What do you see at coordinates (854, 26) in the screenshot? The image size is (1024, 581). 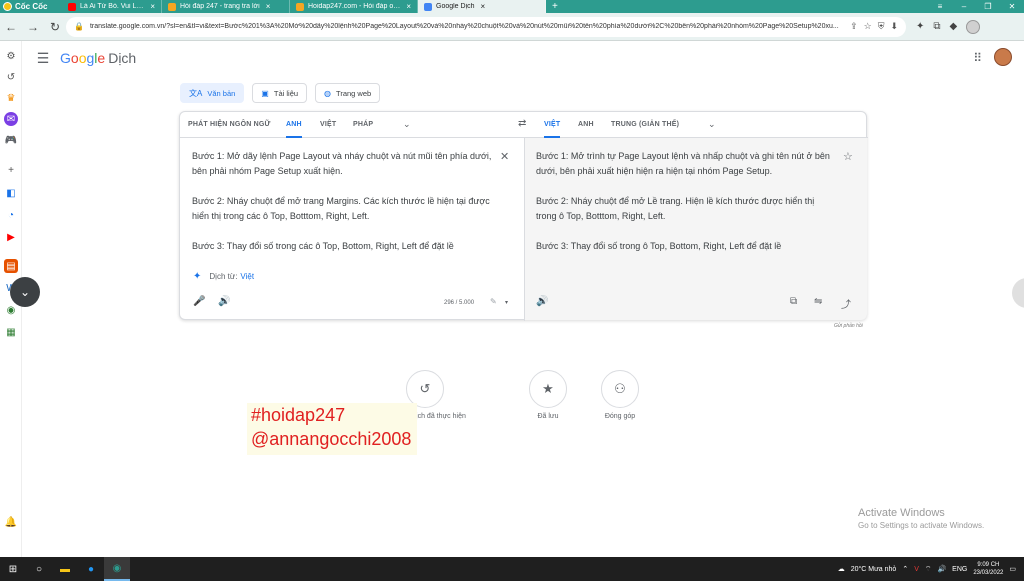 I see `share-page-icon: ⇪` at bounding box center [854, 26].